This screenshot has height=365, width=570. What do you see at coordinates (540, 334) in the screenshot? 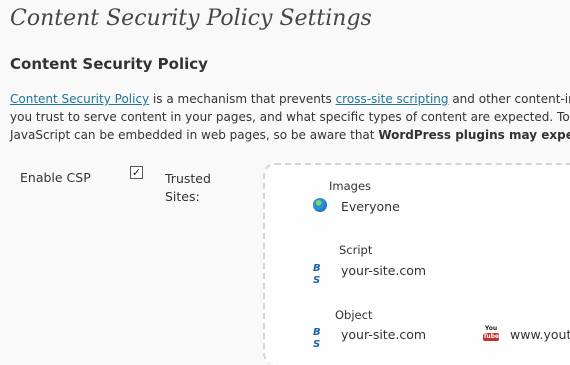
I see `object-entry-youtube: www.yout` at bounding box center [540, 334].